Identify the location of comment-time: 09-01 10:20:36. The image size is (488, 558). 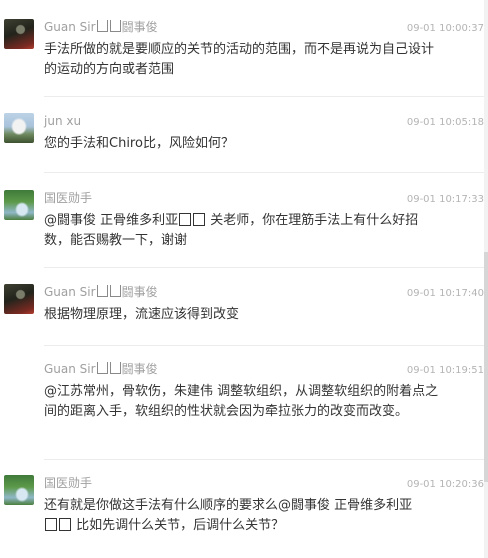
(445, 484).